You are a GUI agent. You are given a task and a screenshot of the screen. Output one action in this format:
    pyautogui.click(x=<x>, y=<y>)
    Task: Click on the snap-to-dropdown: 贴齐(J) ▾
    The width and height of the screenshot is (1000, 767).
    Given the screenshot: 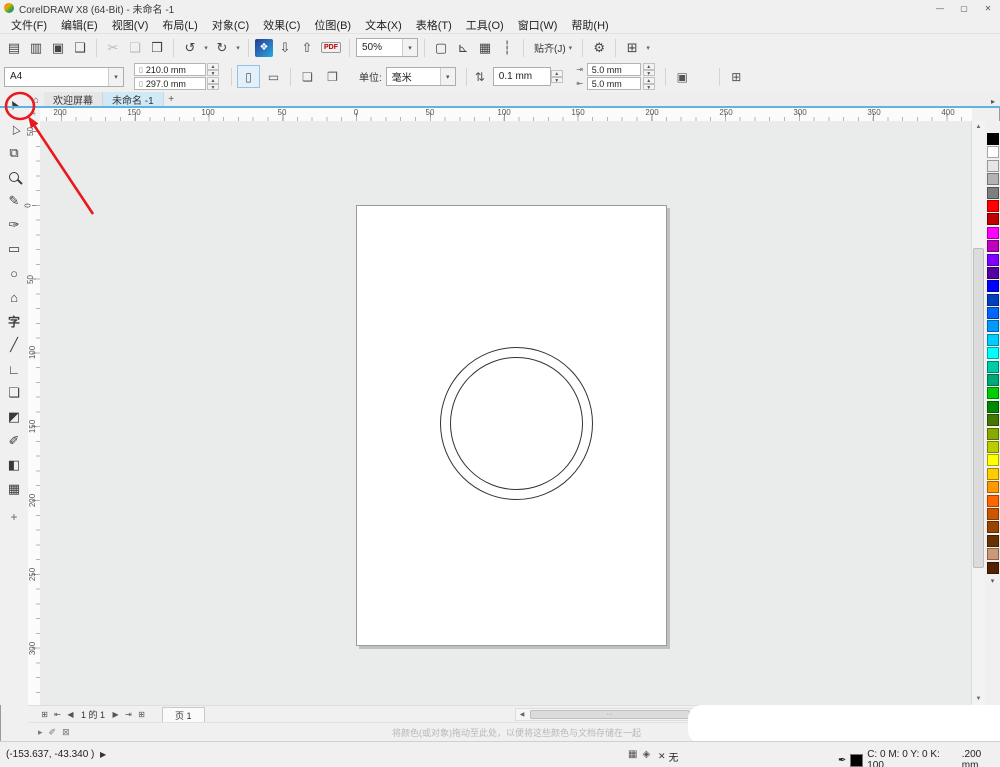 What is the action you would take?
    pyautogui.click(x=553, y=47)
    